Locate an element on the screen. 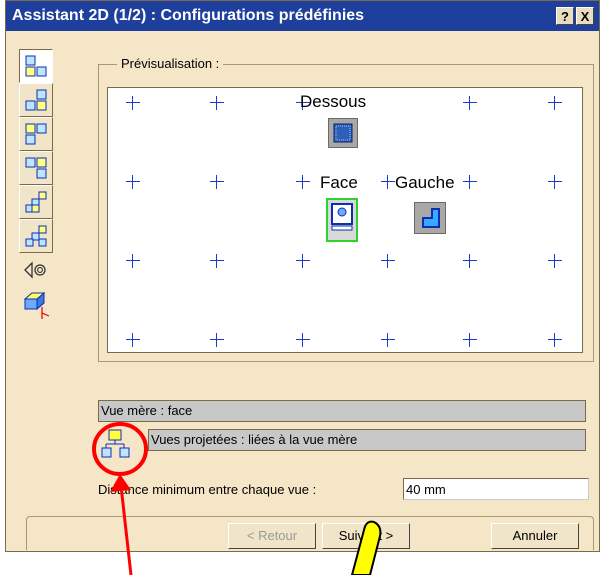 The height and width of the screenshot is (575, 605). cancel-button: Annuler is located at coordinates (535, 536).